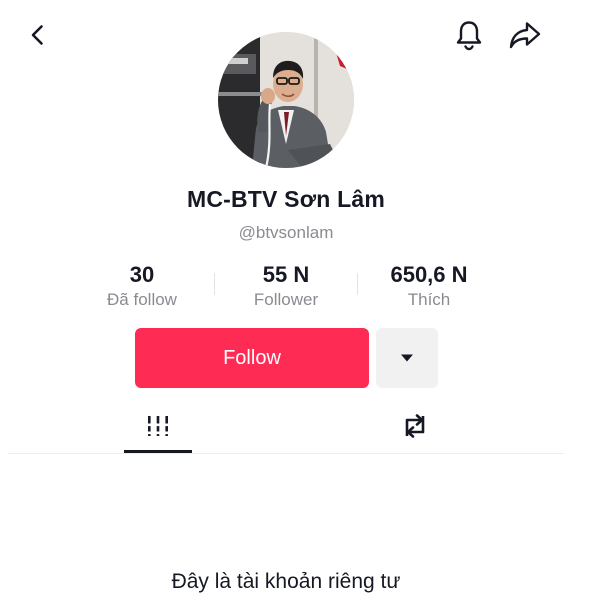 The height and width of the screenshot is (616, 616). Describe the element at coordinates (429, 299) in the screenshot. I see `likes-label: Thích` at that location.